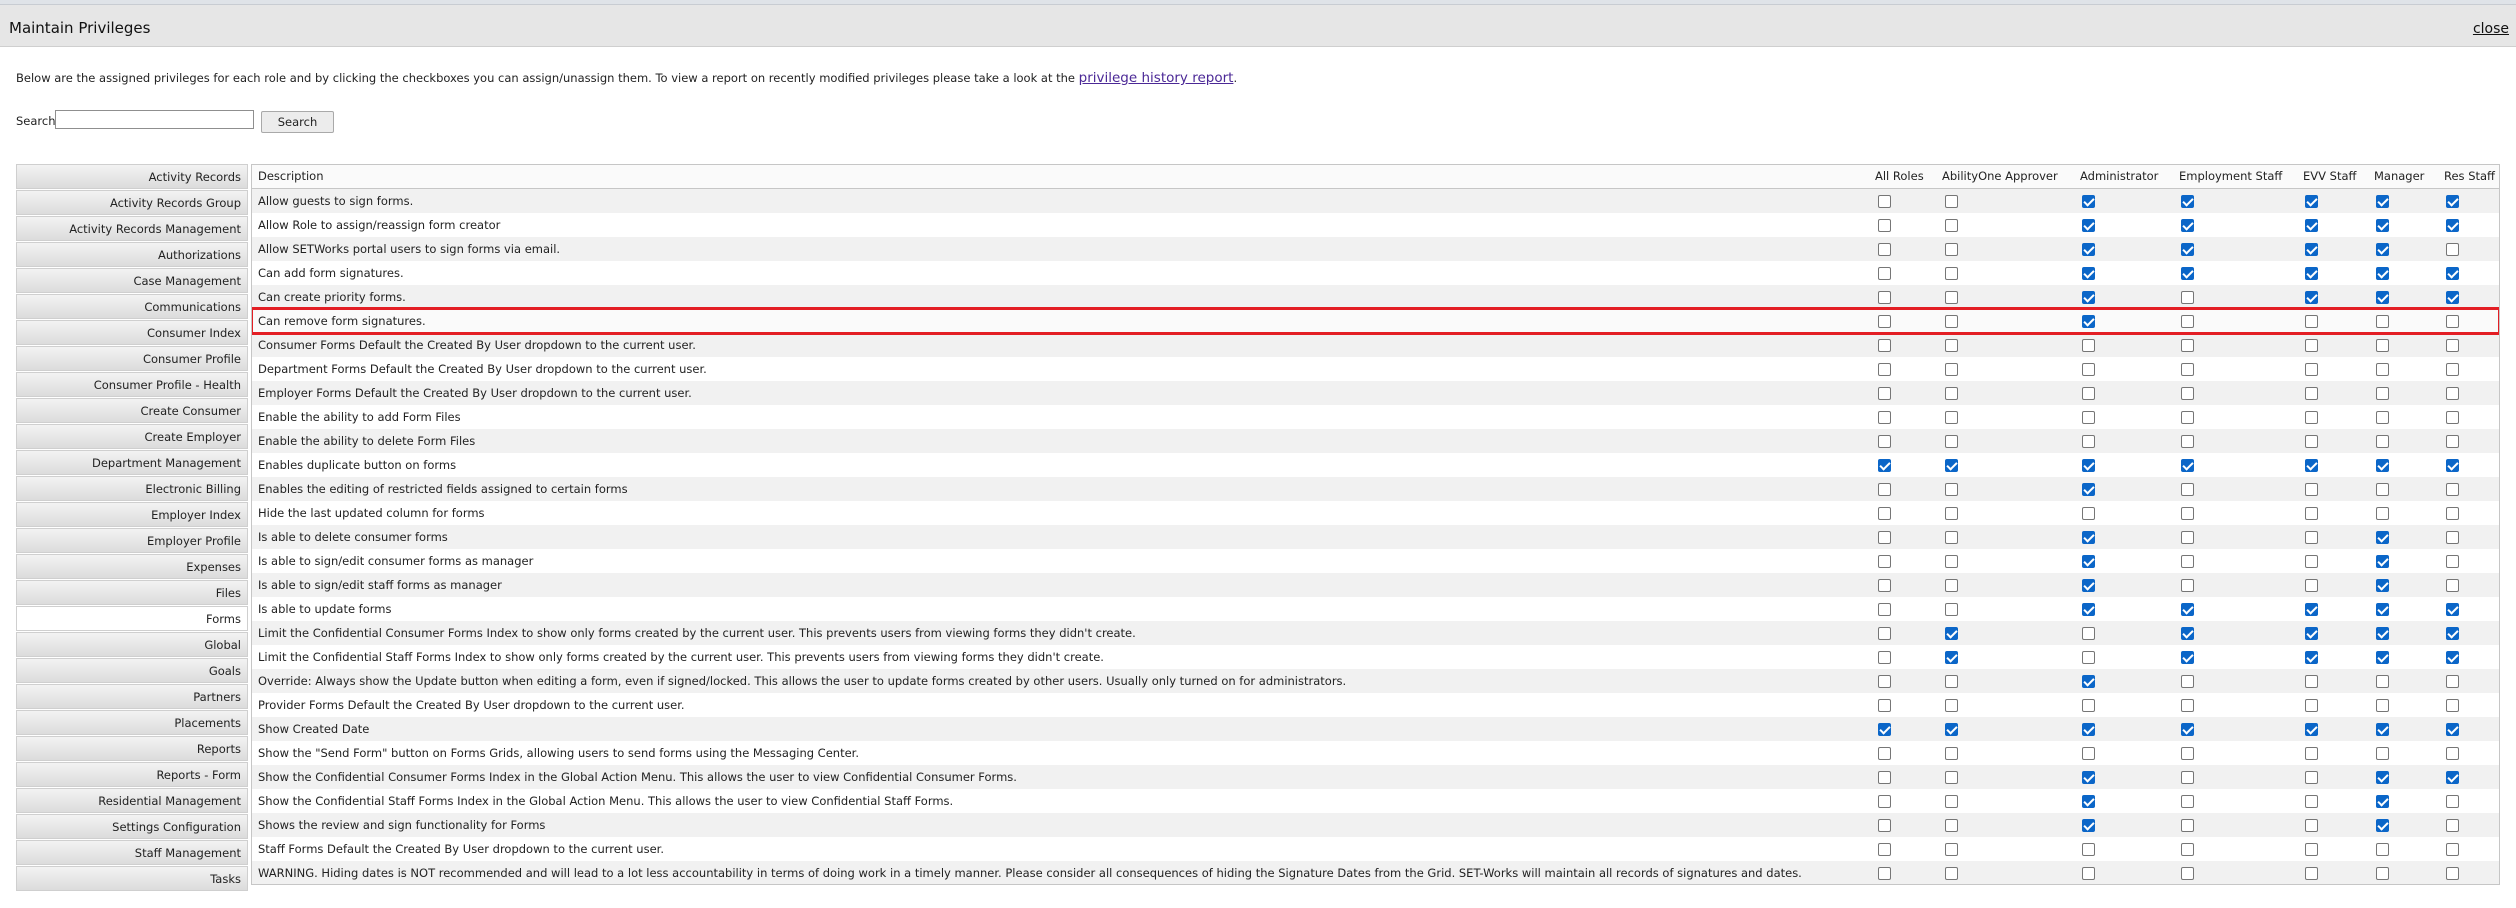  What do you see at coordinates (297, 122) in the screenshot?
I see `search-button: Search` at bounding box center [297, 122].